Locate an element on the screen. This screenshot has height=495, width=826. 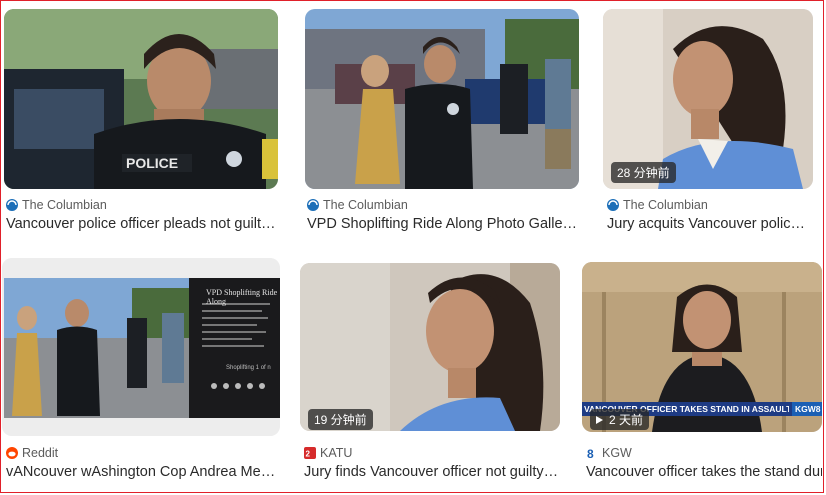
result-source: 2 KATU is located at coordinates (328, 453).